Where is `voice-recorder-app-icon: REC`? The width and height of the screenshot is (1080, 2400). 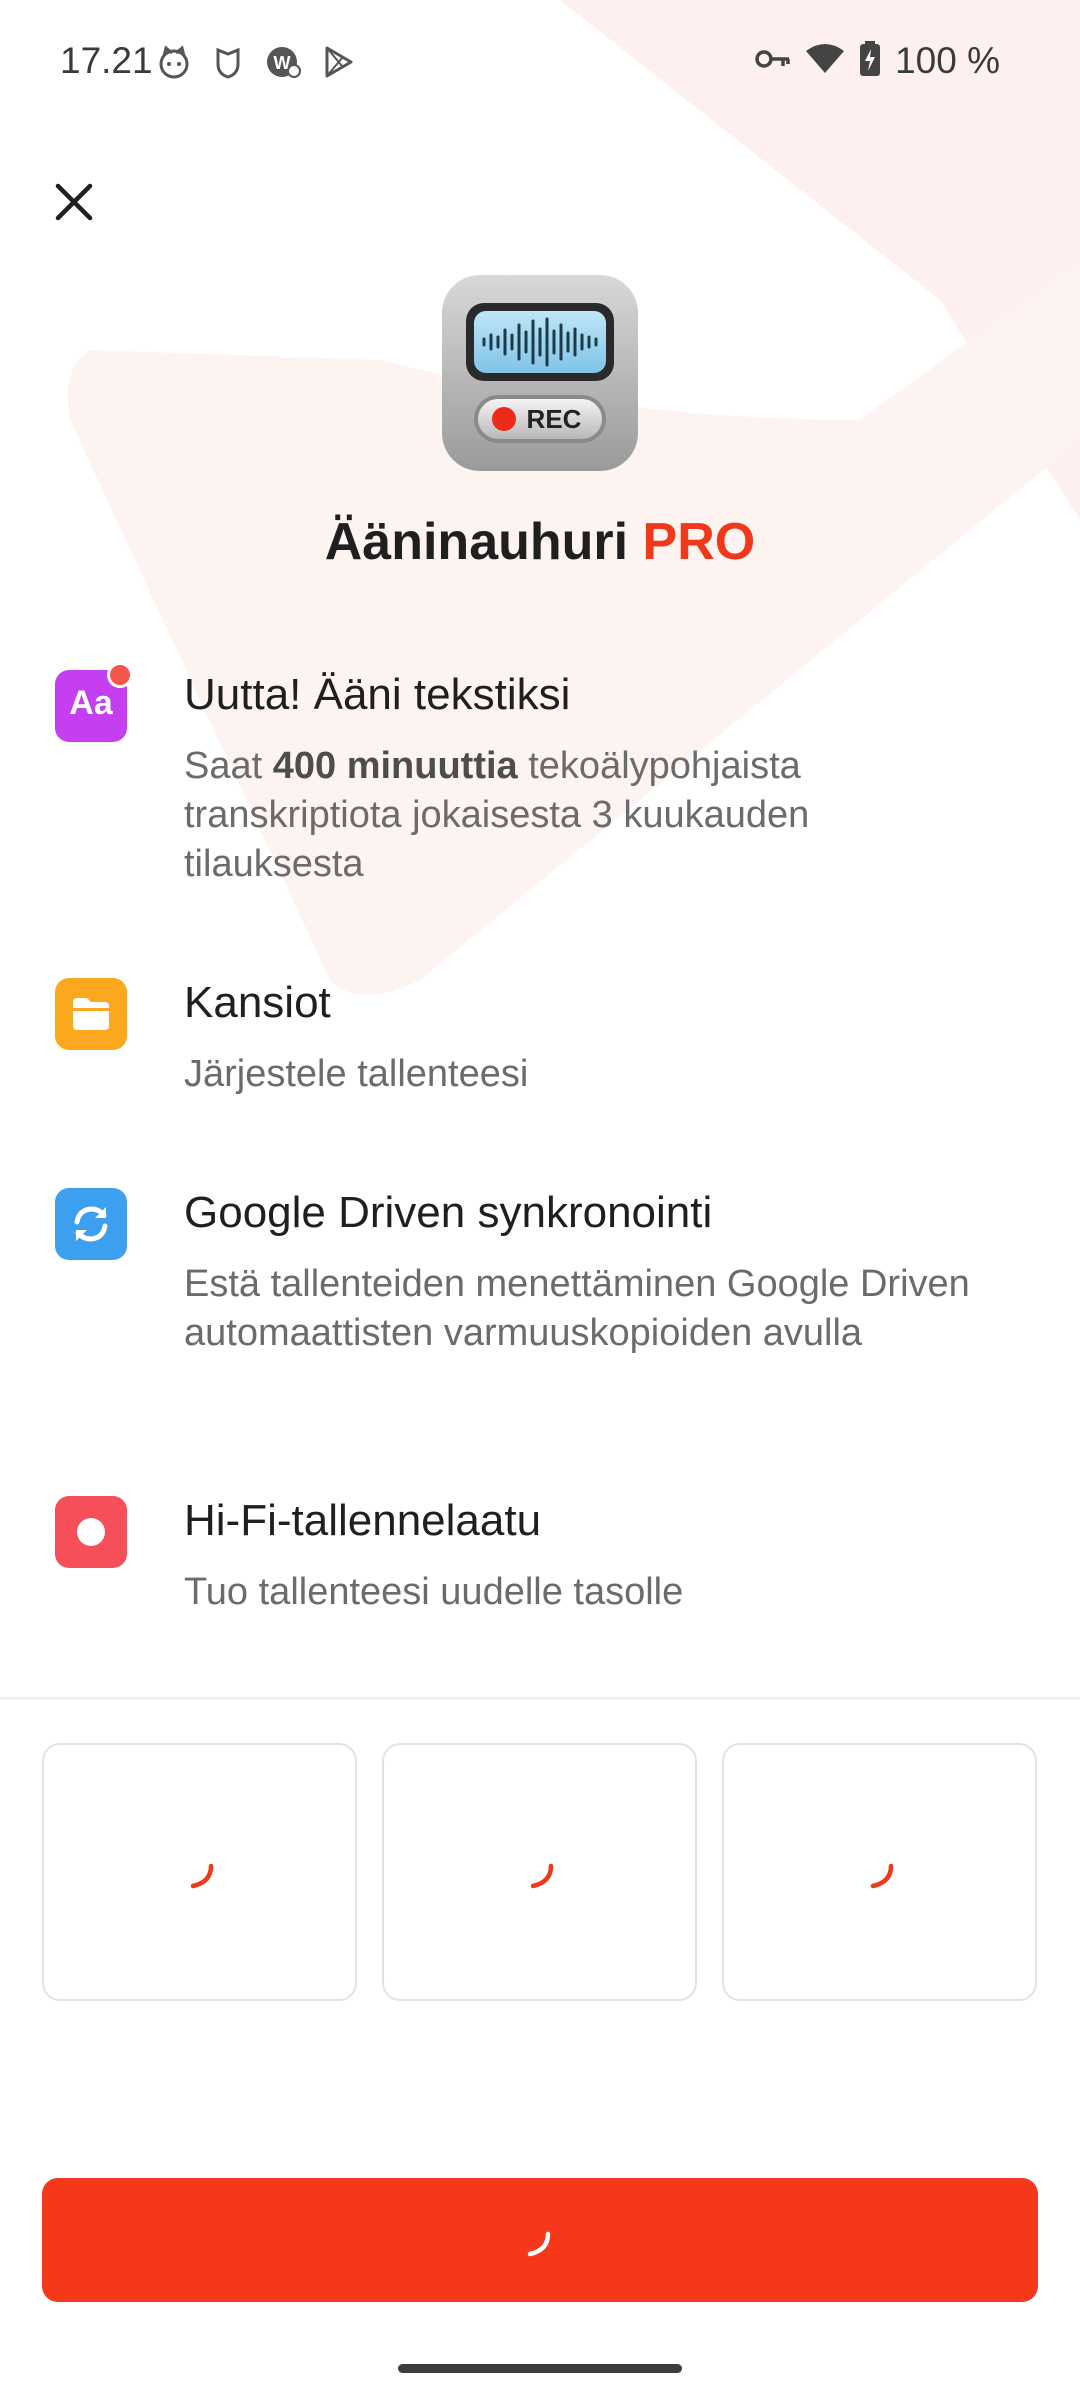
voice-recorder-app-icon: REC is located at coordinates (540, 373).